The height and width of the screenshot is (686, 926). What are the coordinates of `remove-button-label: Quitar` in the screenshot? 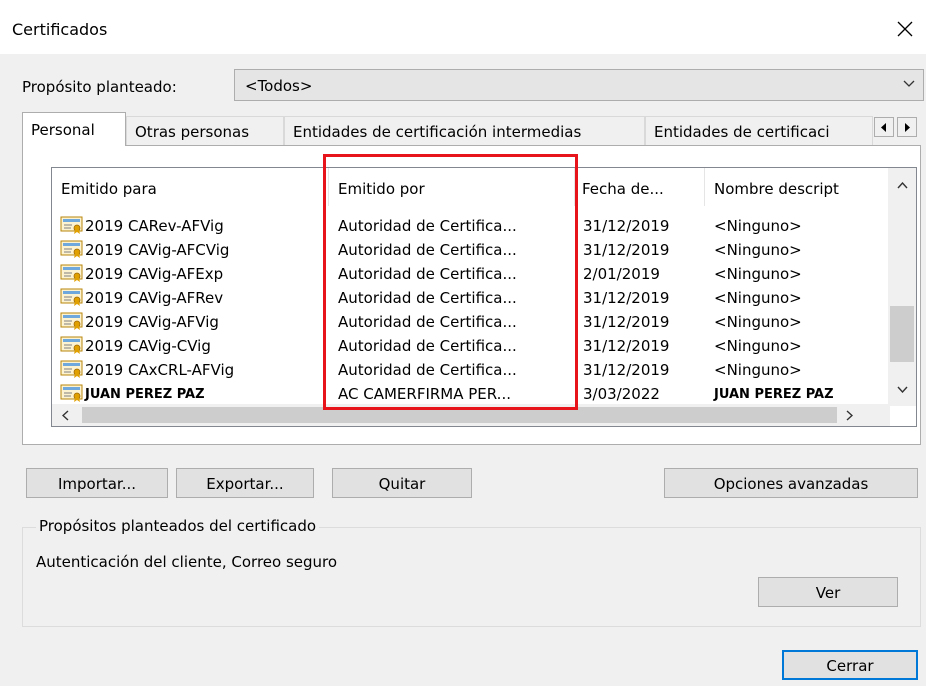 It's located at (402, 484).